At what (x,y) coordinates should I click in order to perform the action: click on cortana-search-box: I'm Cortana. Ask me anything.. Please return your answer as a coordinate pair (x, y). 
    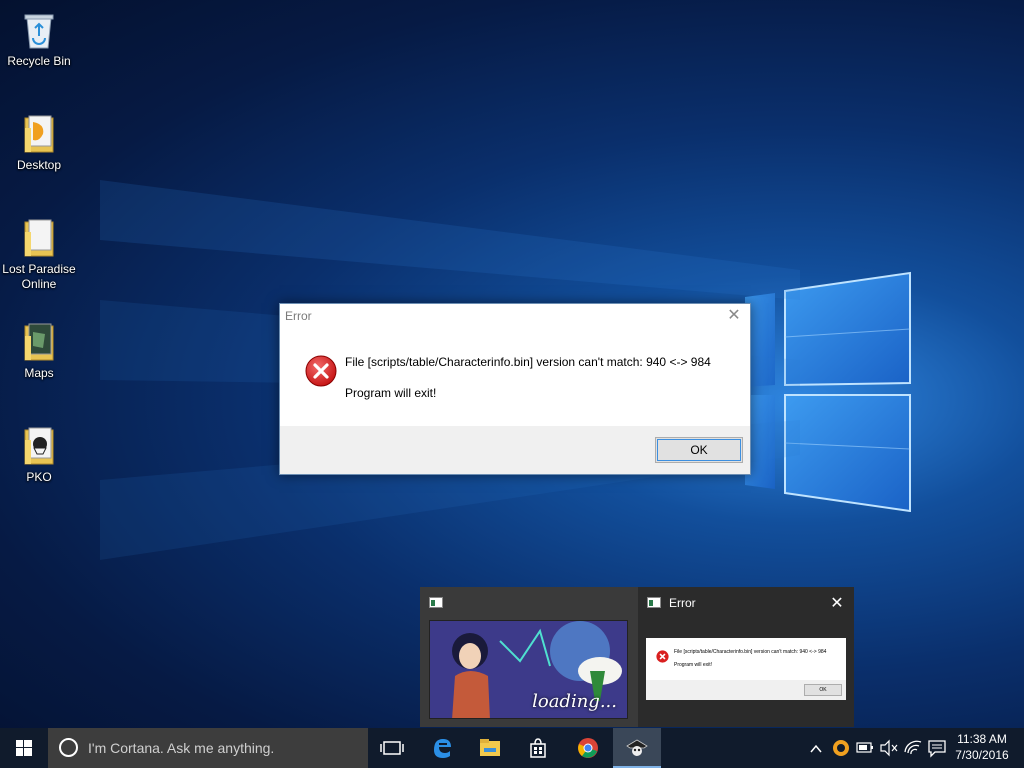
    Looking at the image, I should click on (208, 748).